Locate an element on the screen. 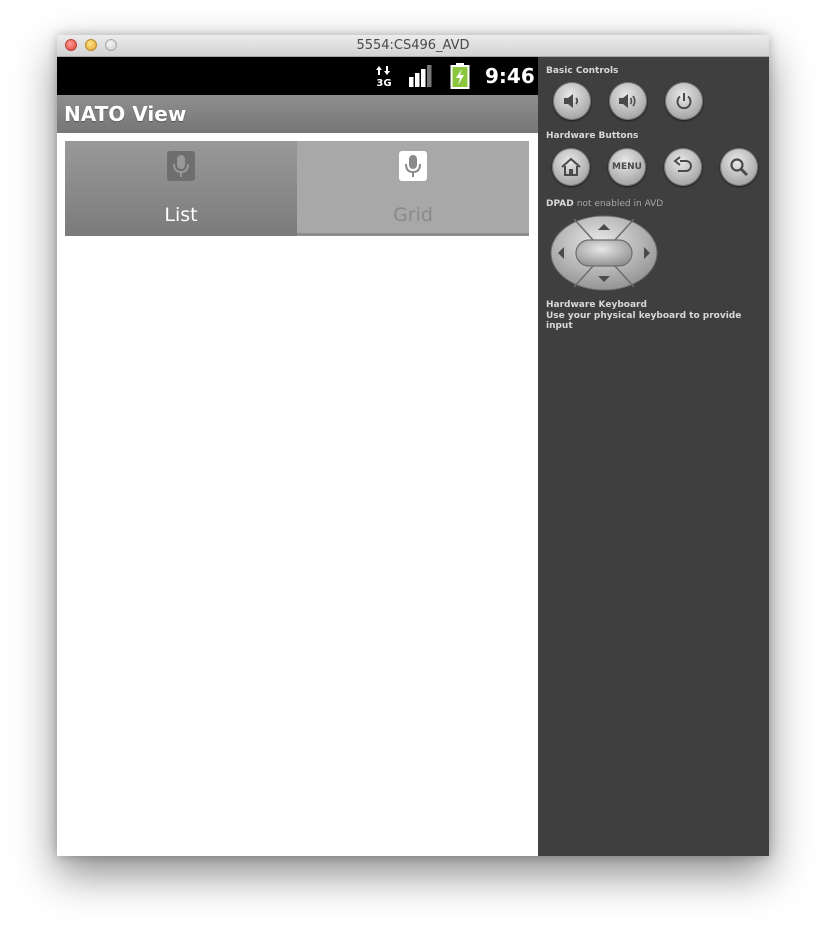 This screenshot has width=826, height=936. home-icon is located at coordinates (571, 166).